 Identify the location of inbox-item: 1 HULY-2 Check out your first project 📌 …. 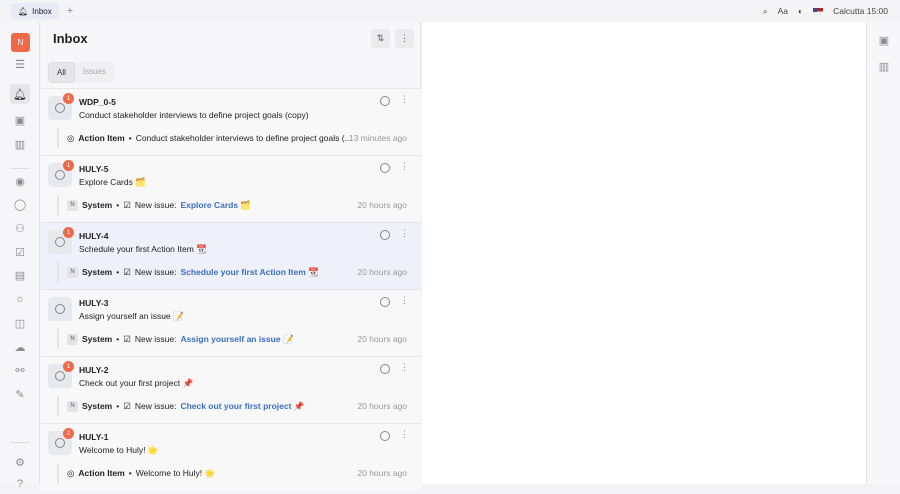
(231, 389).